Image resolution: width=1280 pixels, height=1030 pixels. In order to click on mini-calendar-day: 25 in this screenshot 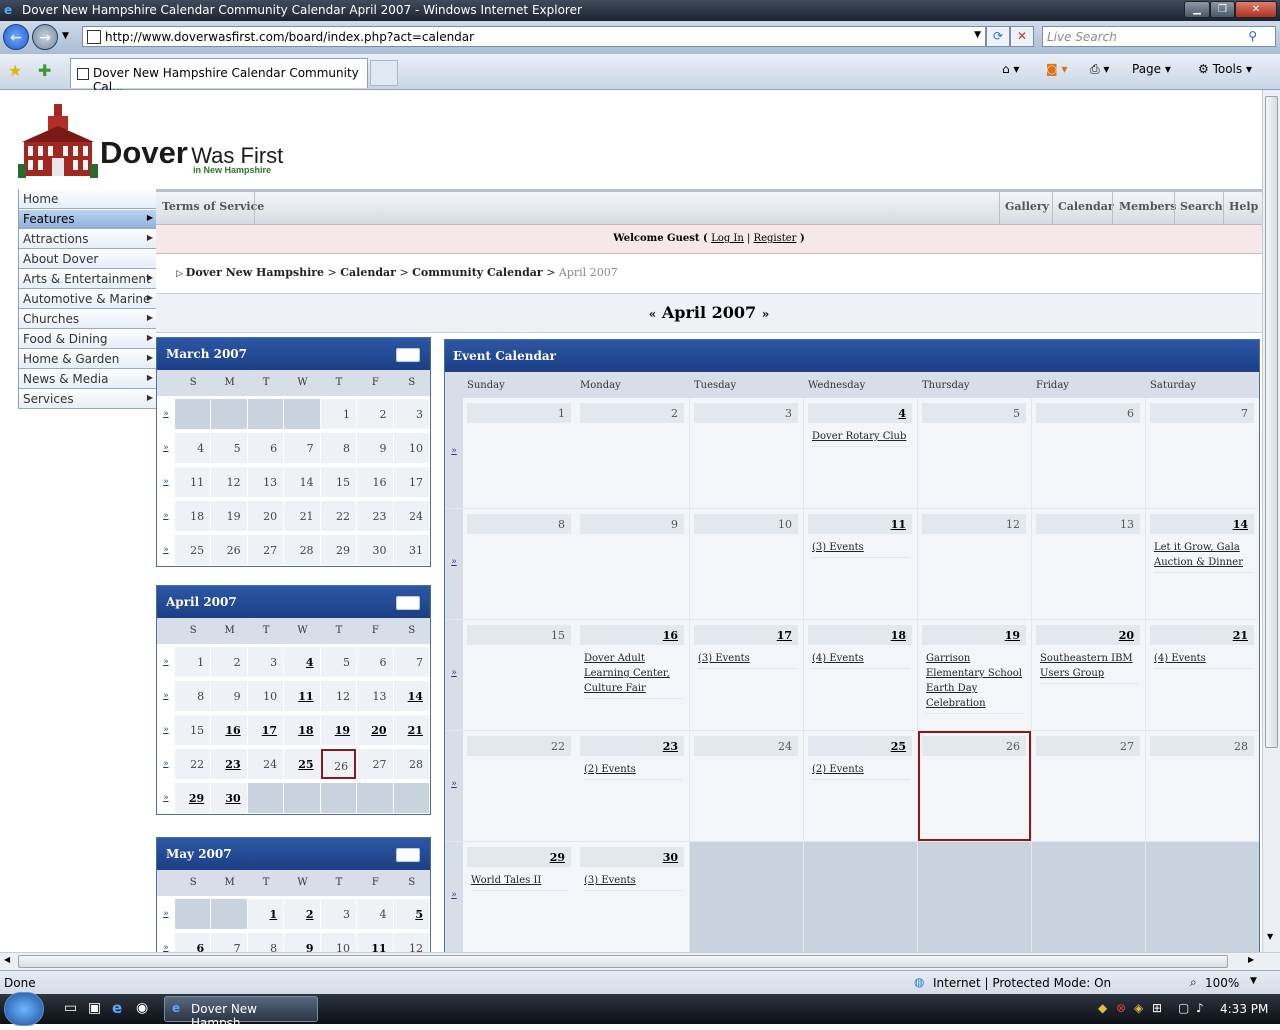, I will do `click(192, 550)`.